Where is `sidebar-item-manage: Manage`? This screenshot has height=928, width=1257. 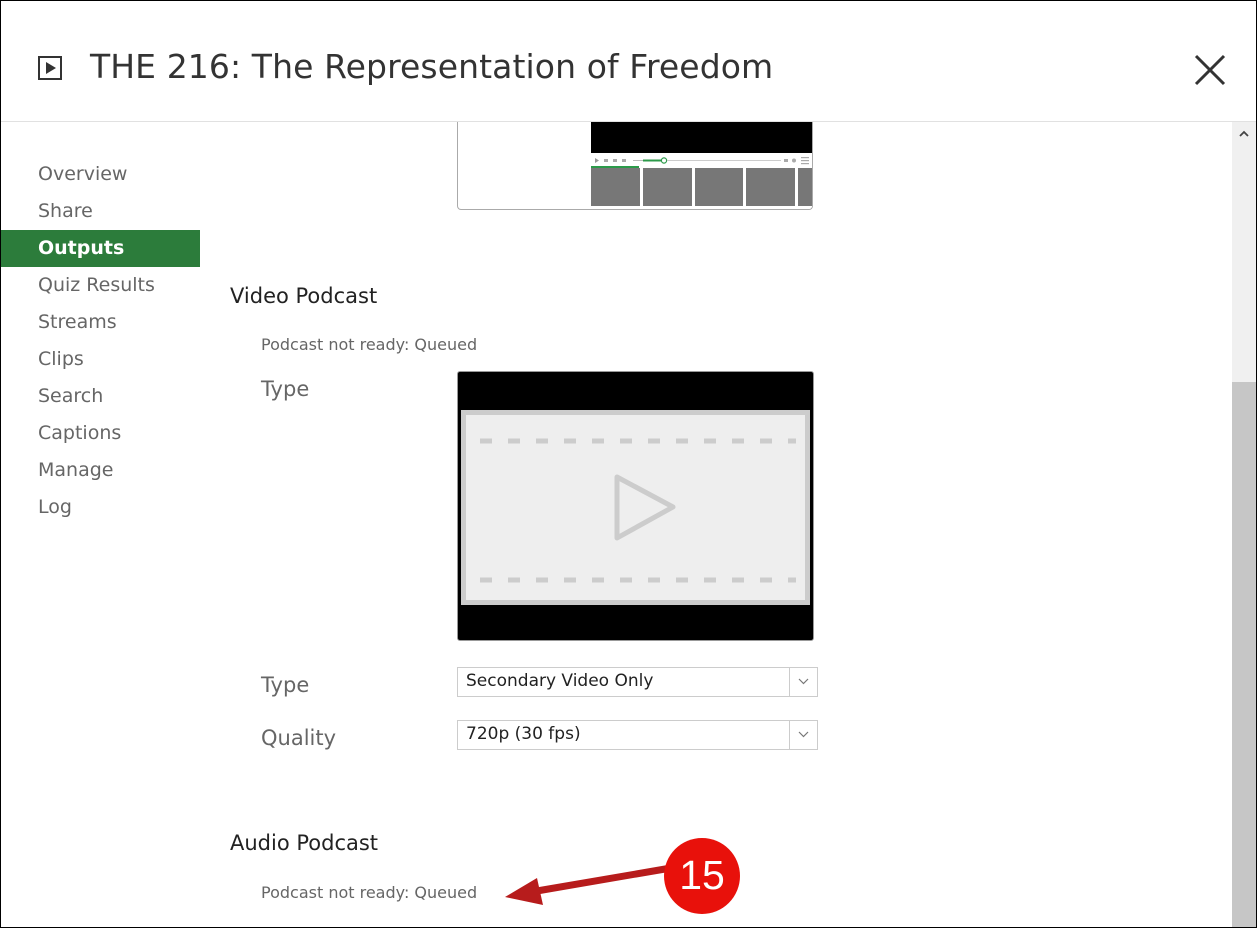
sidebar-item-manage: Manage is located at coordinates (100, 470).